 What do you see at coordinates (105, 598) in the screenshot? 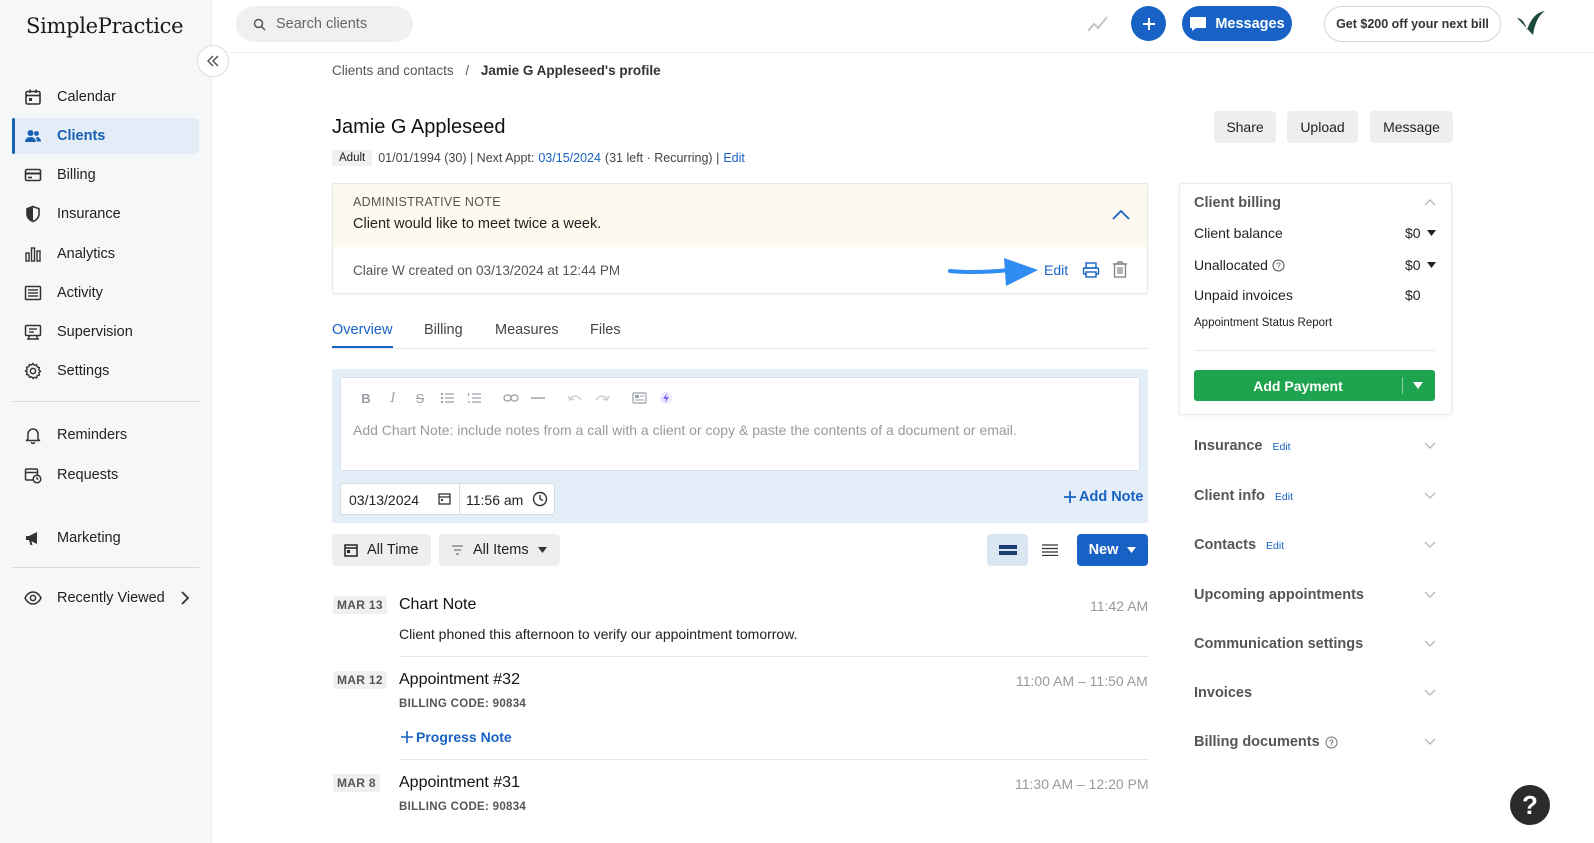
I see `sidebar-item-recently-viewed: Recently Viewed` at bounding box center [105, 598].